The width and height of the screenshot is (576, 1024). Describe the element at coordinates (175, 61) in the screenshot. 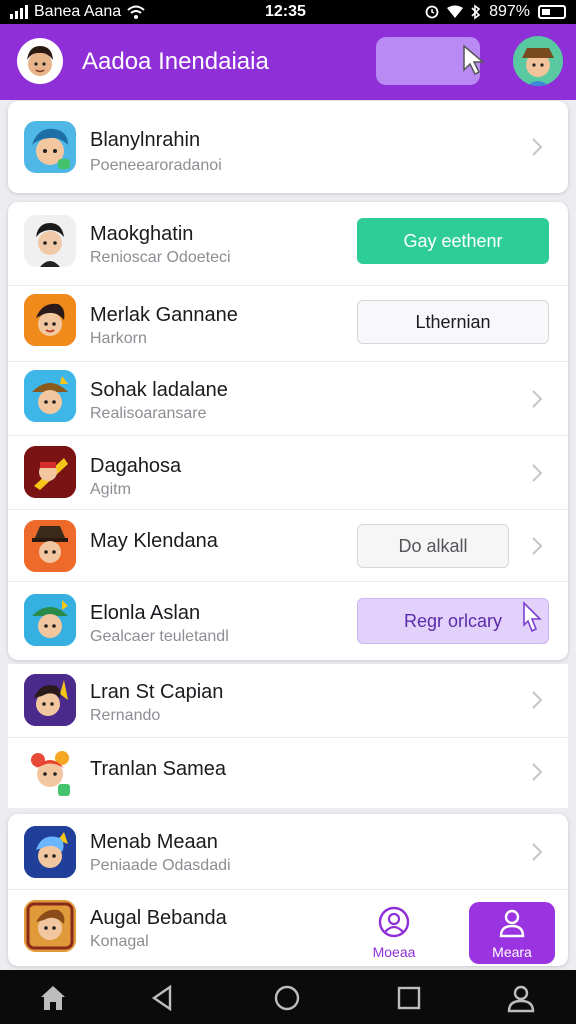

I see `page-title: Aadoa Inendaiaia` at that location.